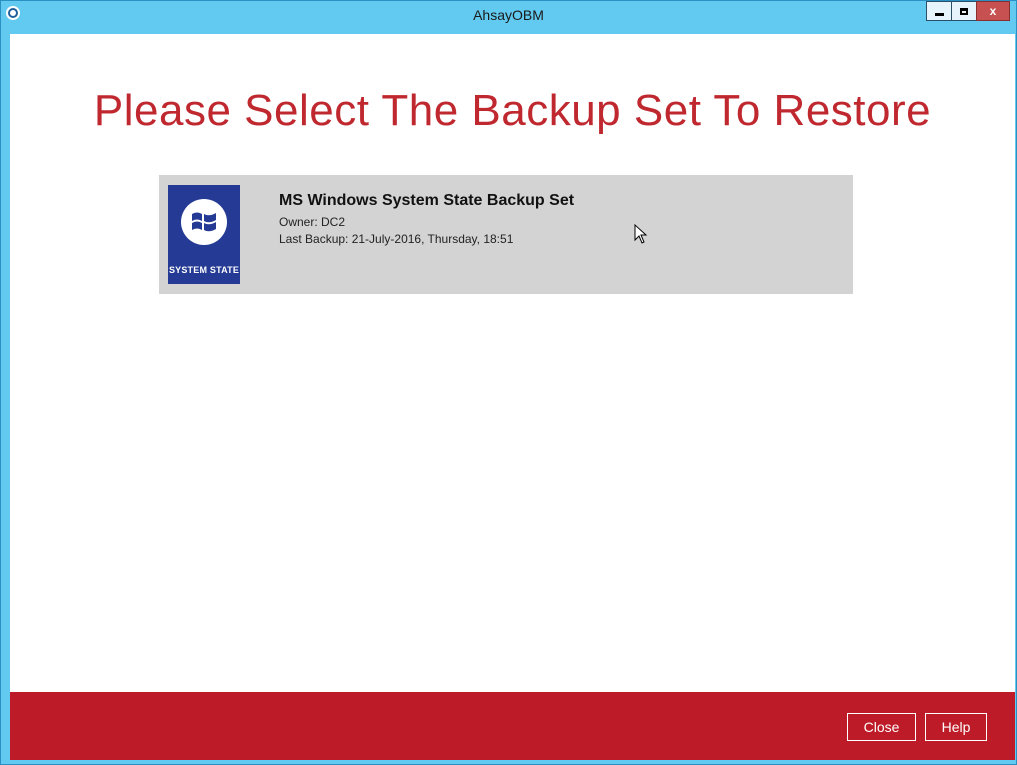 The width and height of the screenshot is (1017, 765). What do you see at coordinates (312, 222) in the screenshot?
I see `backup-set-owner: Owner: DC2` at bounding box center [312, 222].